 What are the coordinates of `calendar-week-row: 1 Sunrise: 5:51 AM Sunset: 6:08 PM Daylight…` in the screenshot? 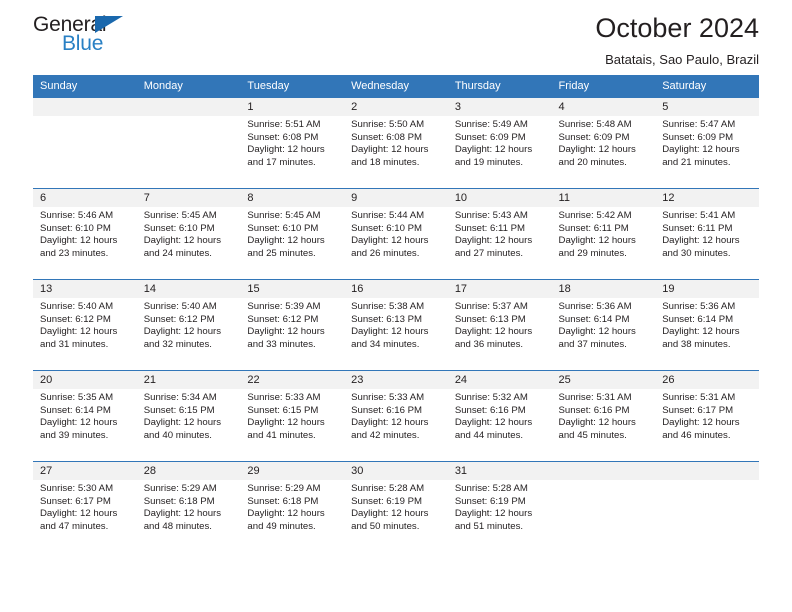 It's located at (396, 143).